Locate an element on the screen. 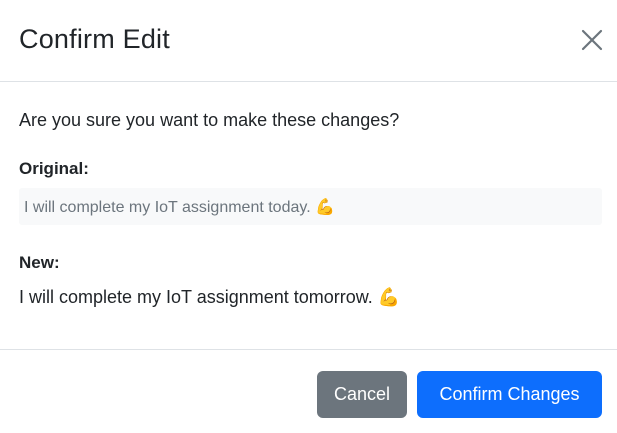 Image resolution: width=617 pixels, height=433 pixels. confirm-changes-button: Confirm Changes is located at coordinates (509, 394).